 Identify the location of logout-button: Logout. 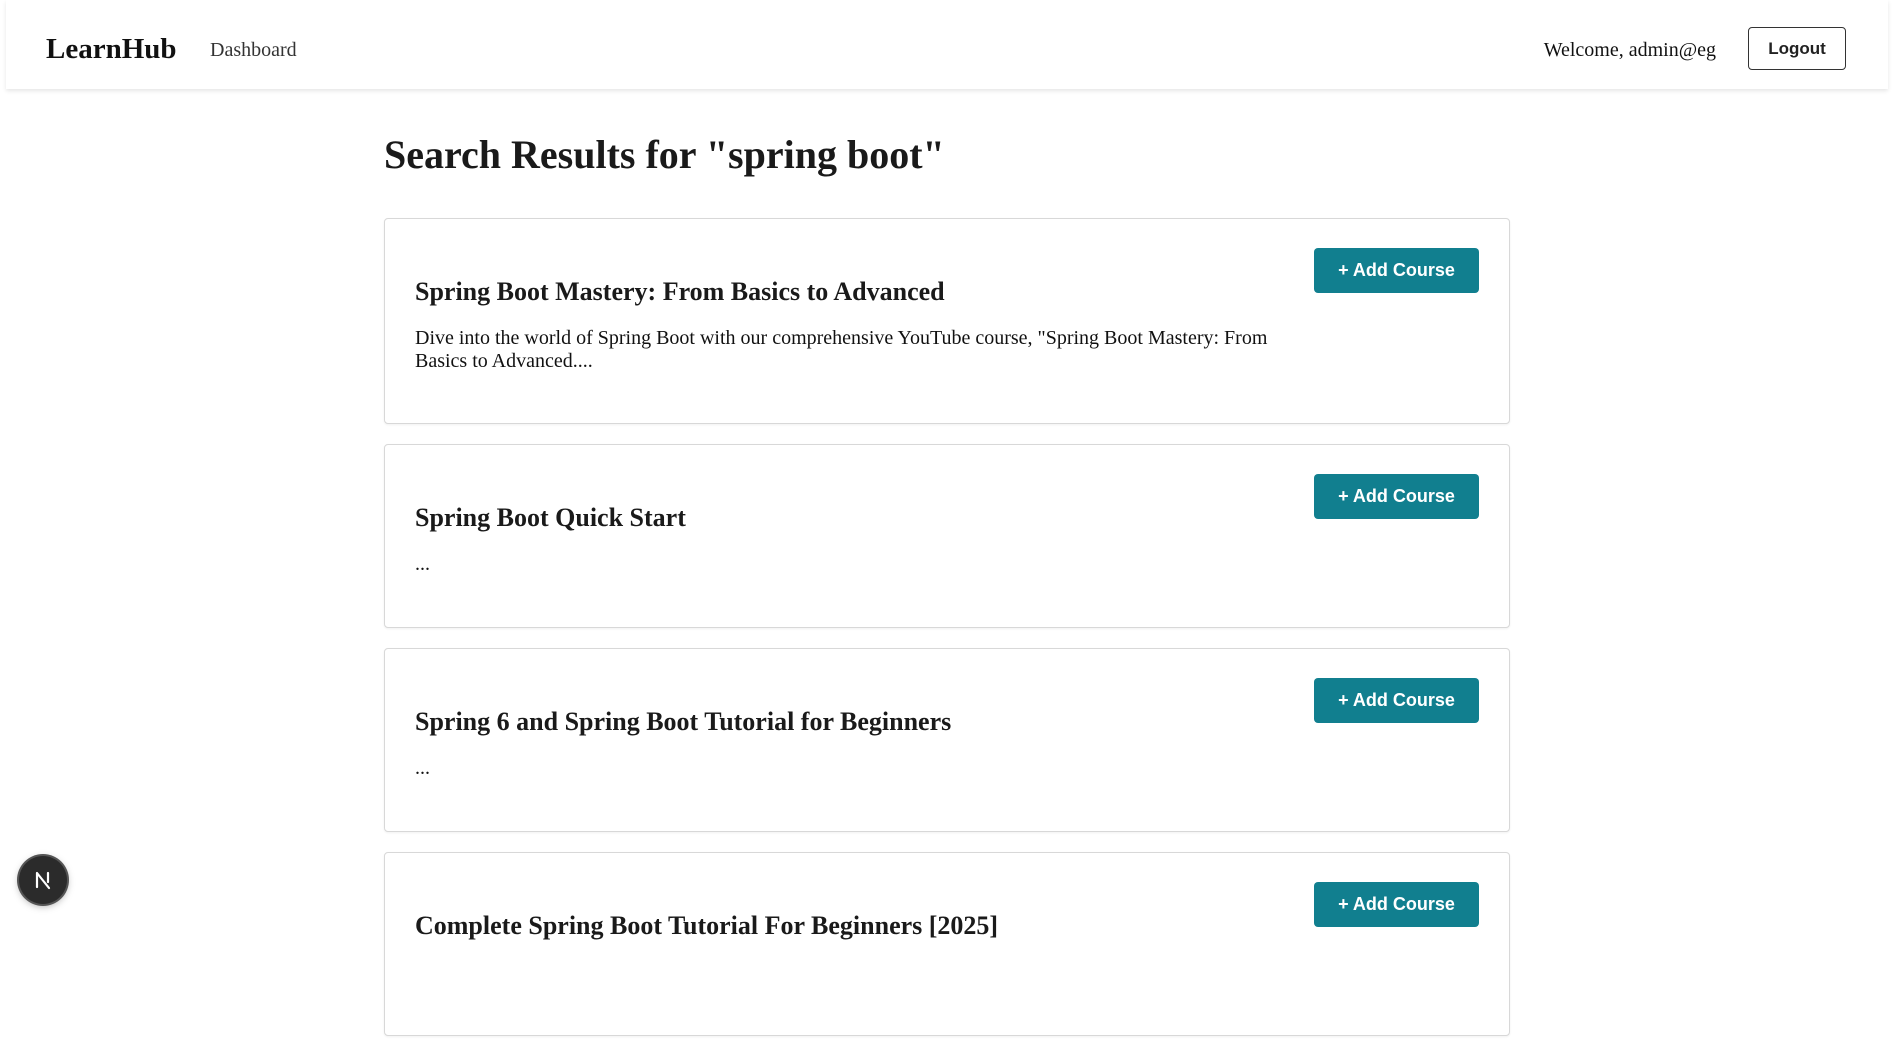
(1797, 48).